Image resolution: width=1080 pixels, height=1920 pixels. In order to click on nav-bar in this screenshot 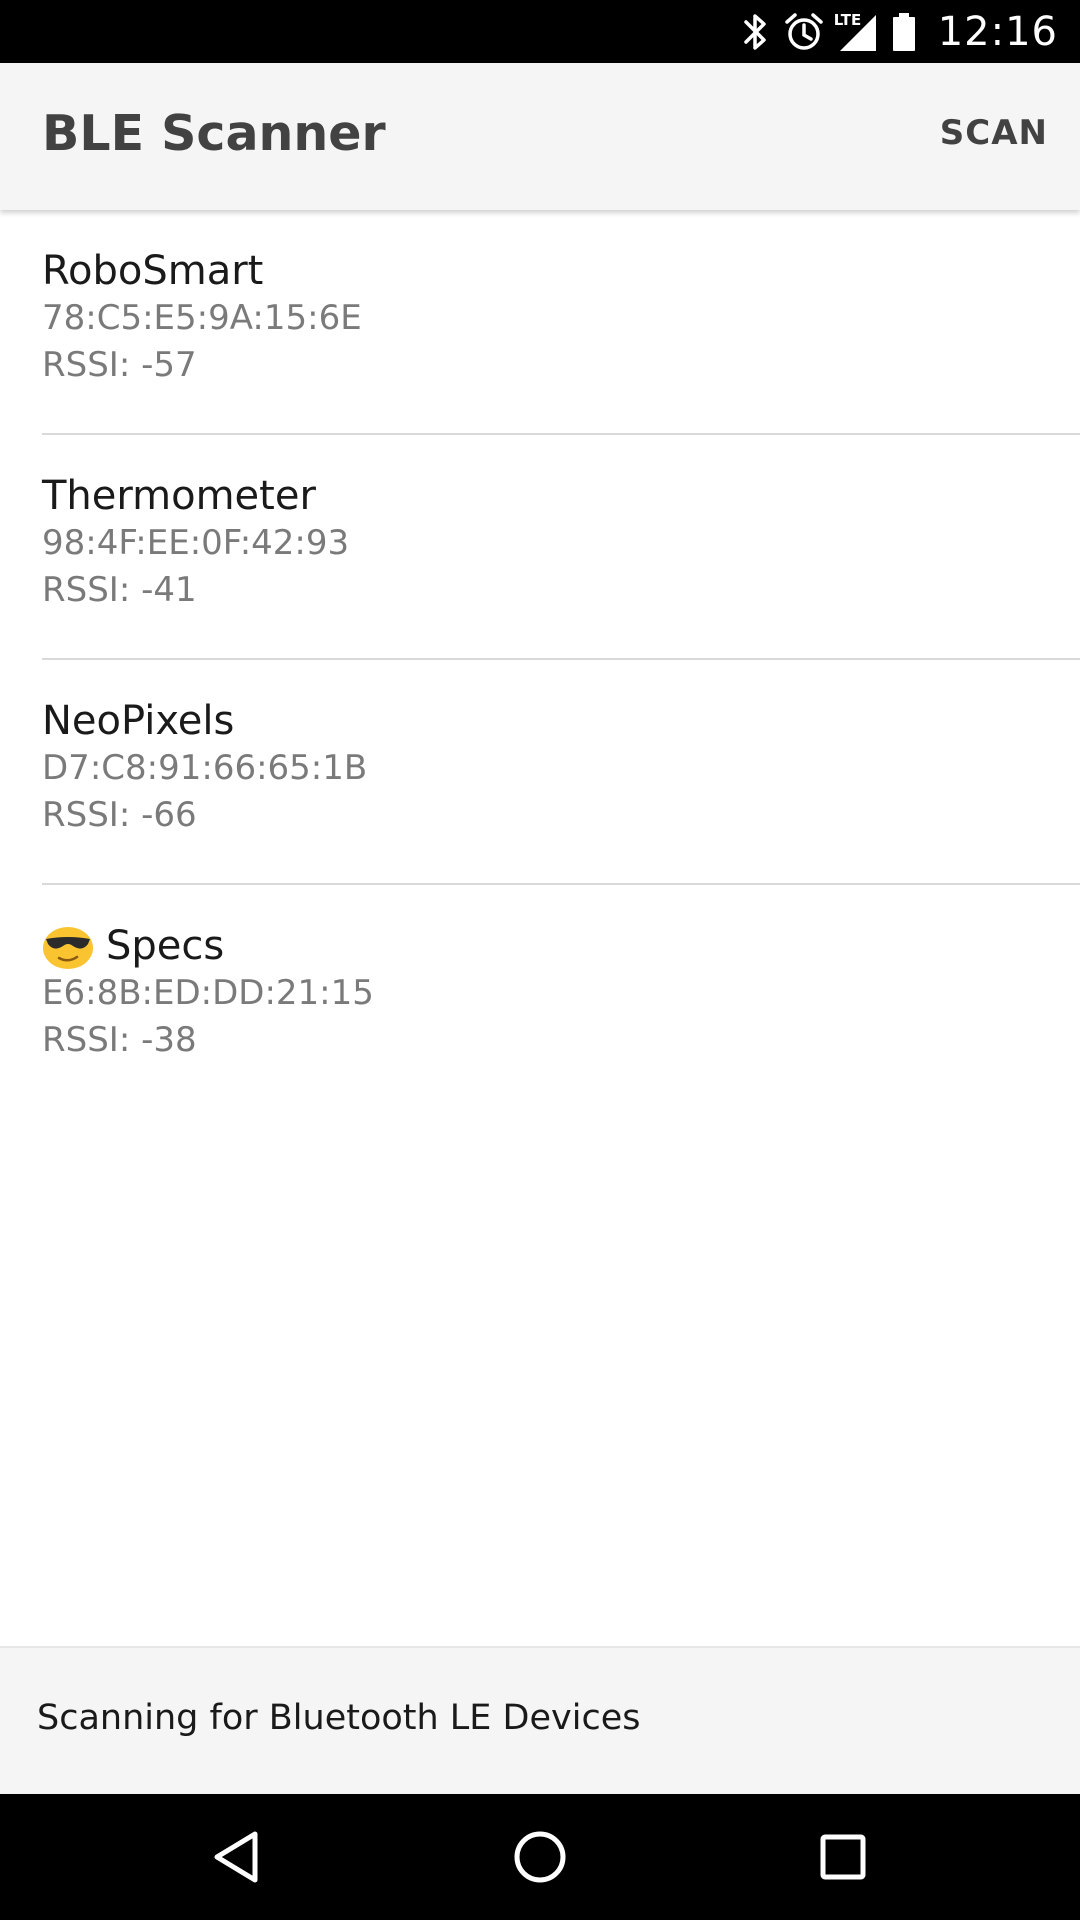, I will do `click(540, 1857)`.